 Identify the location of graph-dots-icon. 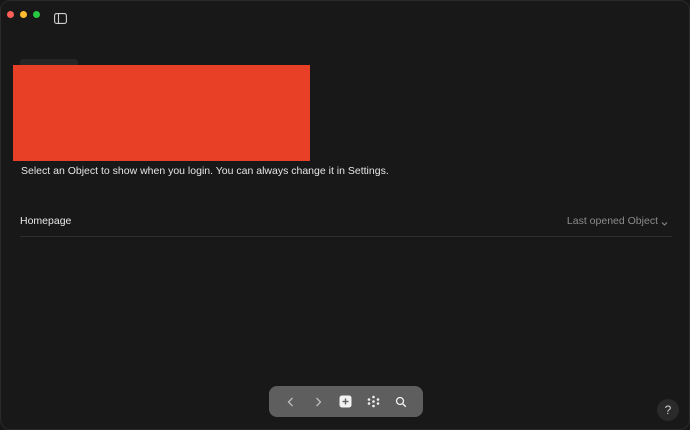
(373, 401).